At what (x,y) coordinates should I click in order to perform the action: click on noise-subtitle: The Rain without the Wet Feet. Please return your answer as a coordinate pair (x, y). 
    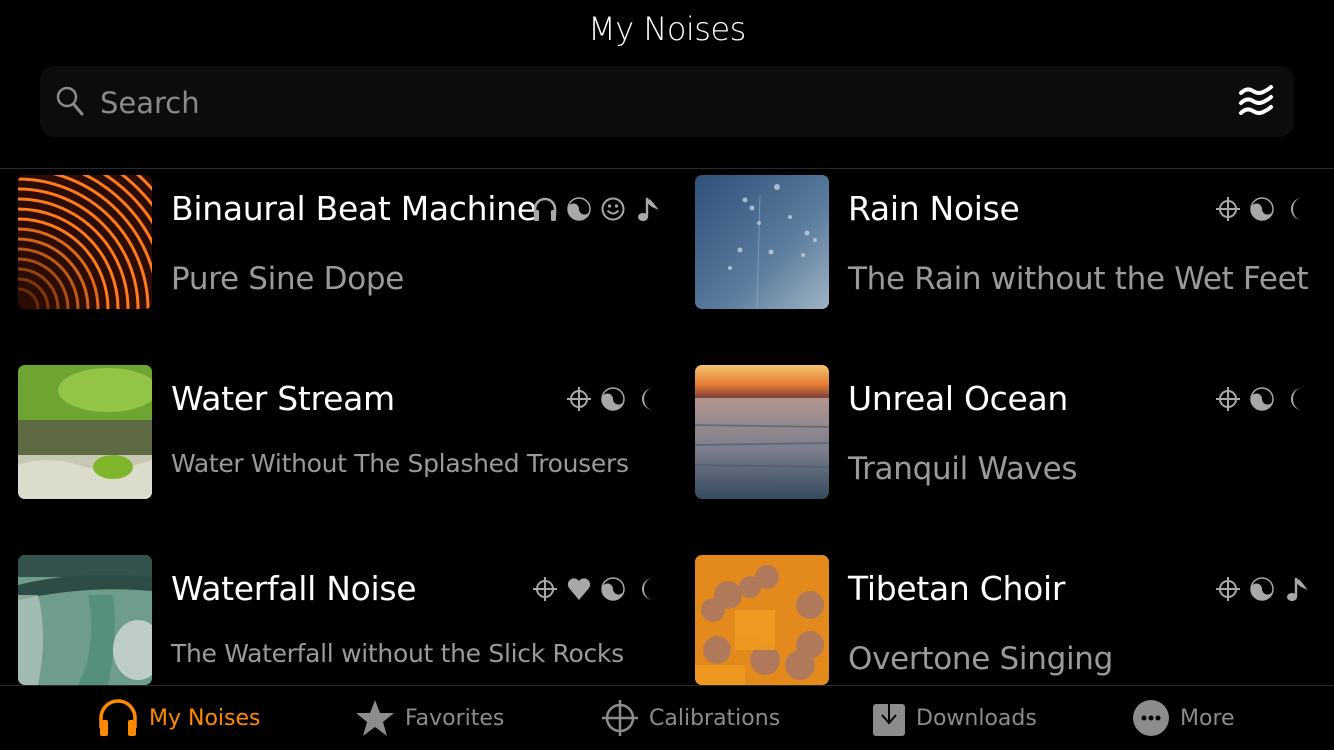
    Looking at the image, I should click on (1078, 279).